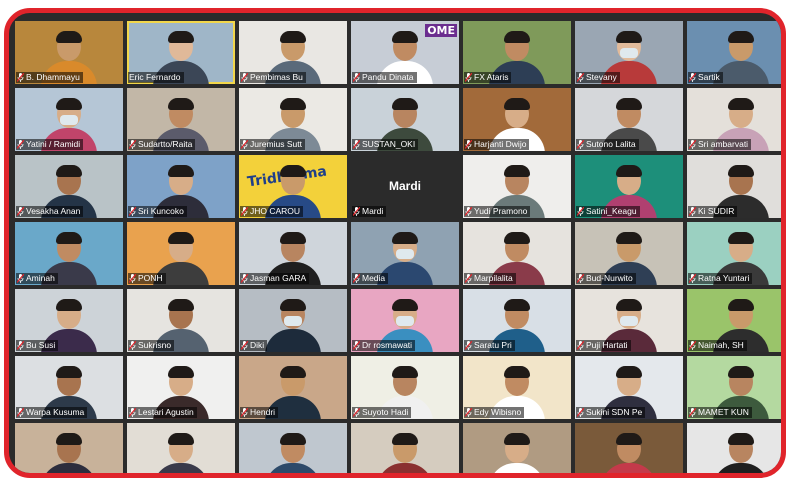  What do you see at coordinates (493, 345) in the screenshot?
I see `participant-name: Saratu Pri` at bounding box center [493, 345].